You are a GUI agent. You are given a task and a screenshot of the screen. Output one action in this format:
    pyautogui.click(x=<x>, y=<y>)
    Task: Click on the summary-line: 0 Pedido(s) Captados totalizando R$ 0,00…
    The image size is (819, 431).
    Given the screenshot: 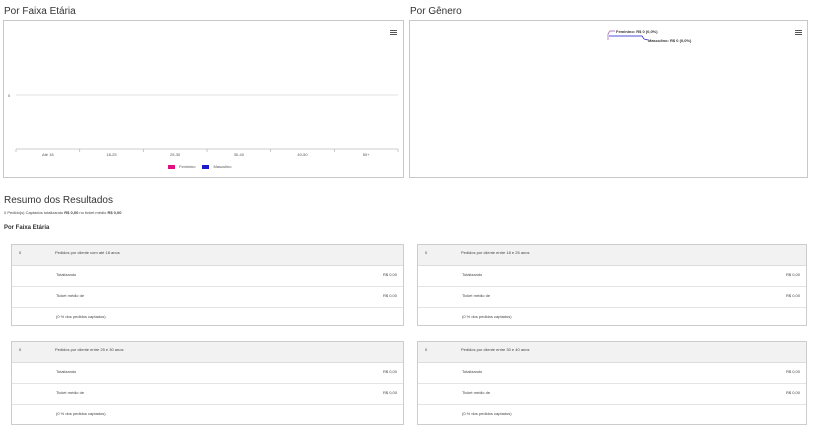 What is the action you would take?
    pyautogui.click(x=62, y=212)
    